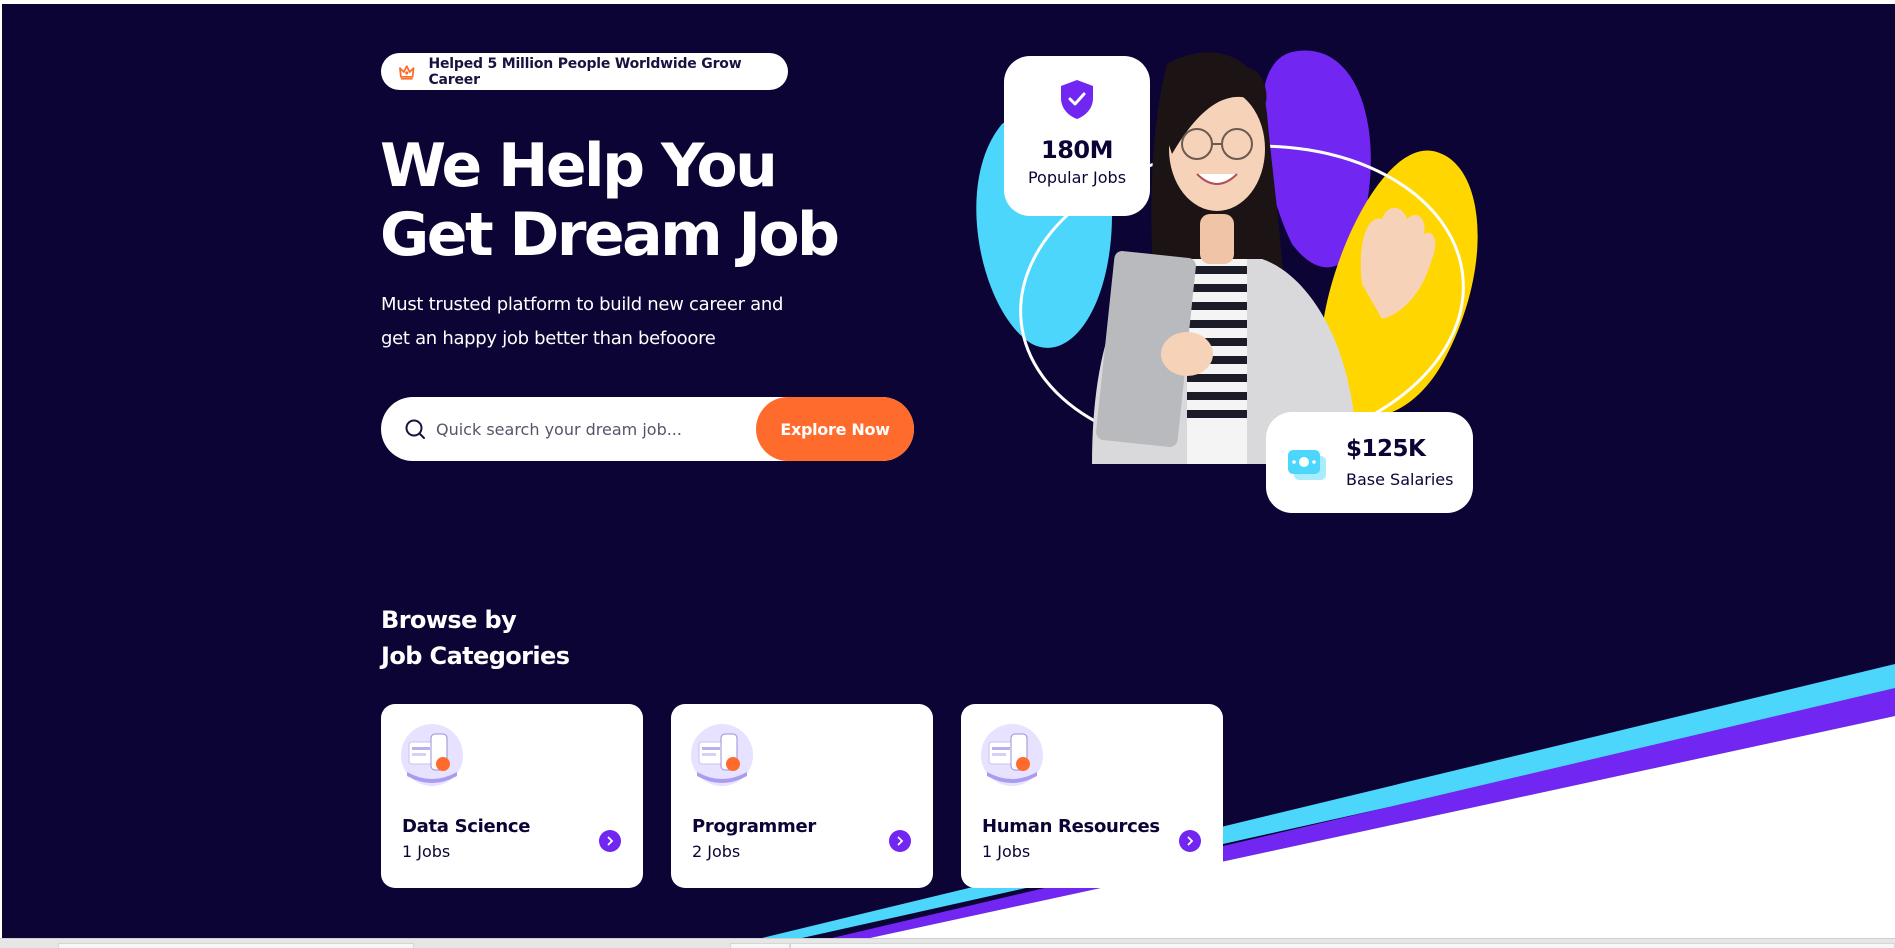 This screenshot has height=948, width=1895. I want to click on hero-title-line2: Get Dream Job, so click(610, 235).